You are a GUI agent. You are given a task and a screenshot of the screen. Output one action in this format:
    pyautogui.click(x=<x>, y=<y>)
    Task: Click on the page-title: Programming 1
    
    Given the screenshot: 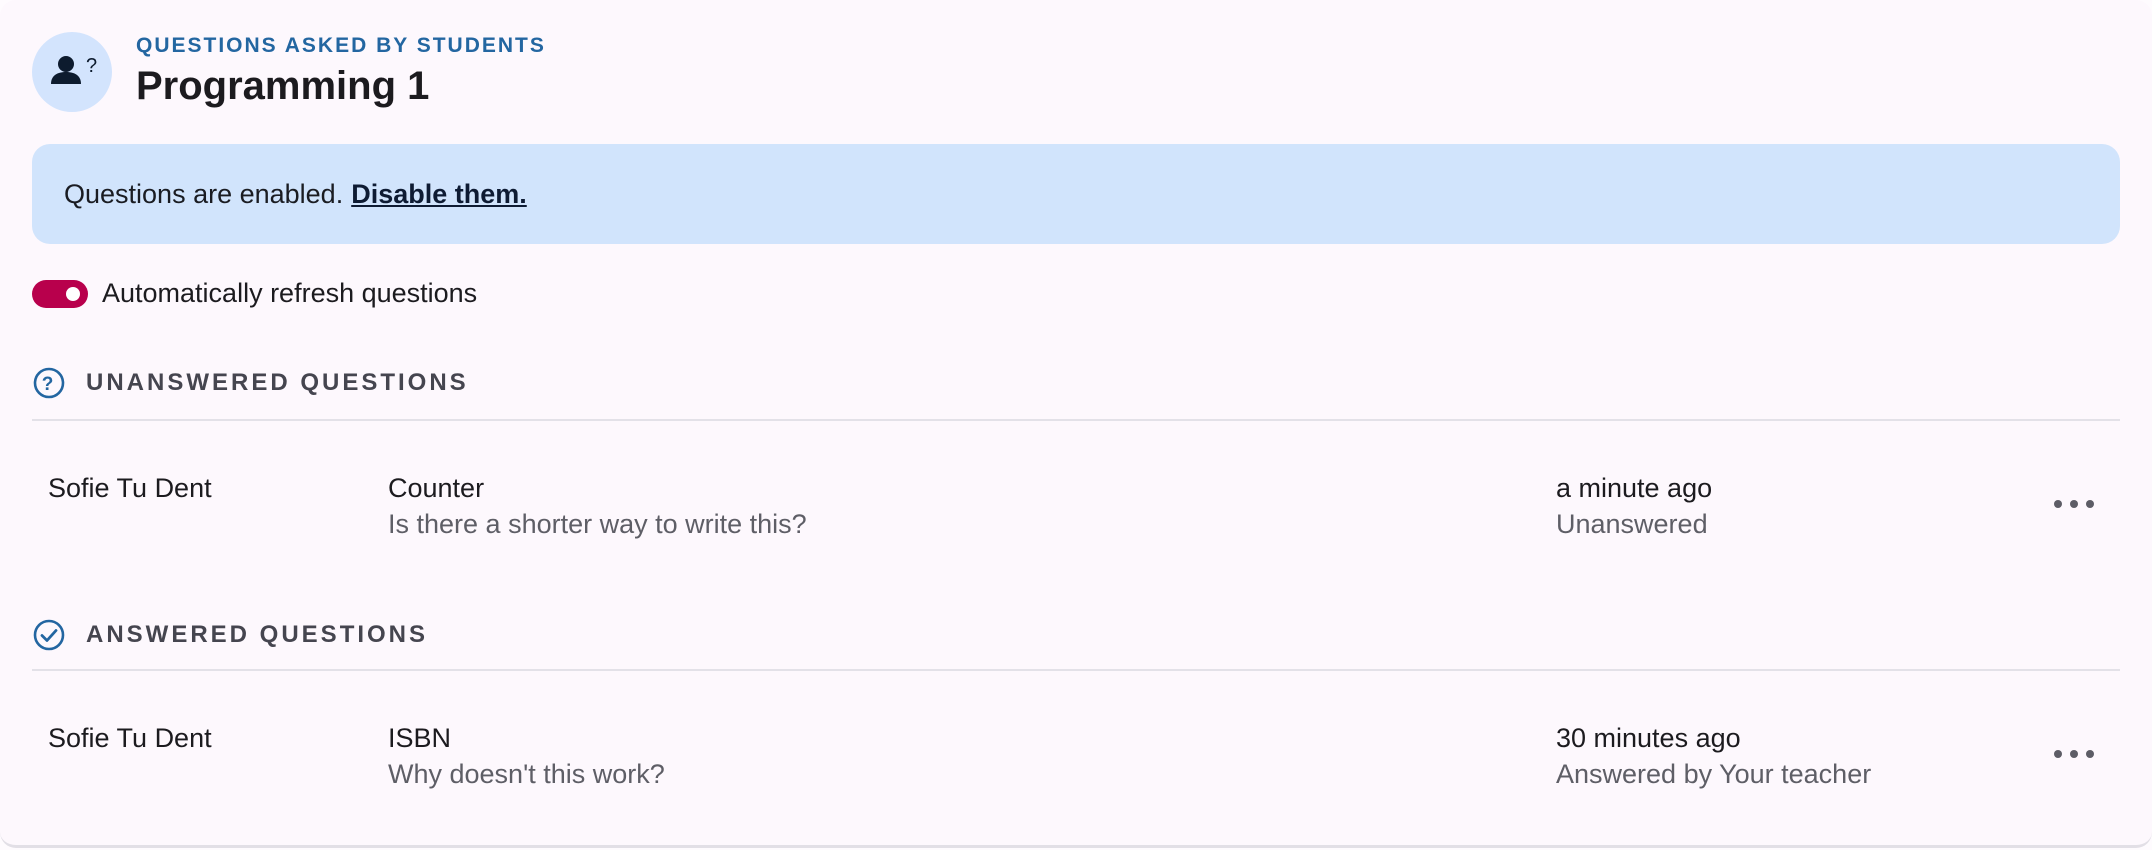 What is the action you would take?
    pyautogui.click(x=283, y=86)
    